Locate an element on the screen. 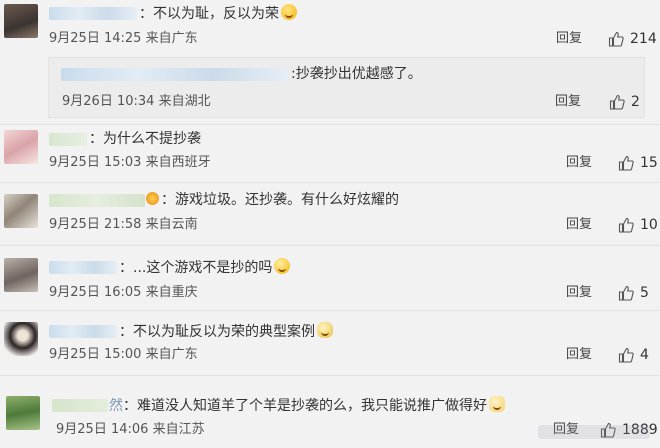 This screenshot has width=660, height=448. comment-item: ：为什么不提抄袭 9月25日 15:03 来自西班牙 回复 15 is located at coordinates (330, 152).